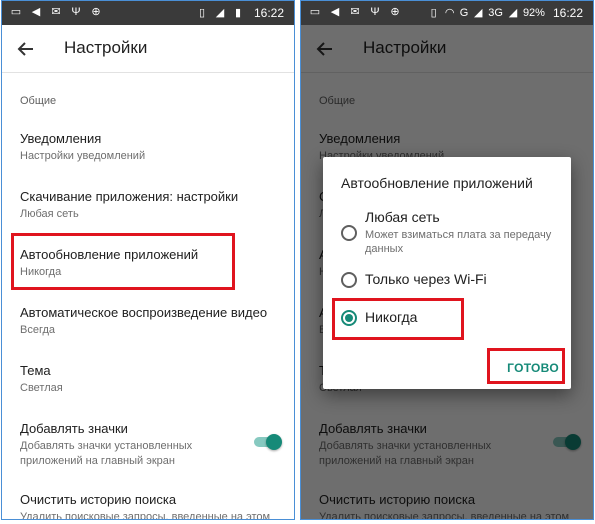 The height and width of the screenshot is (524, 595). What do you see at coordinates (41, 388) in the screenshot?
I see `pref-subtitle: Светлая` at bounding box center [41, 388].